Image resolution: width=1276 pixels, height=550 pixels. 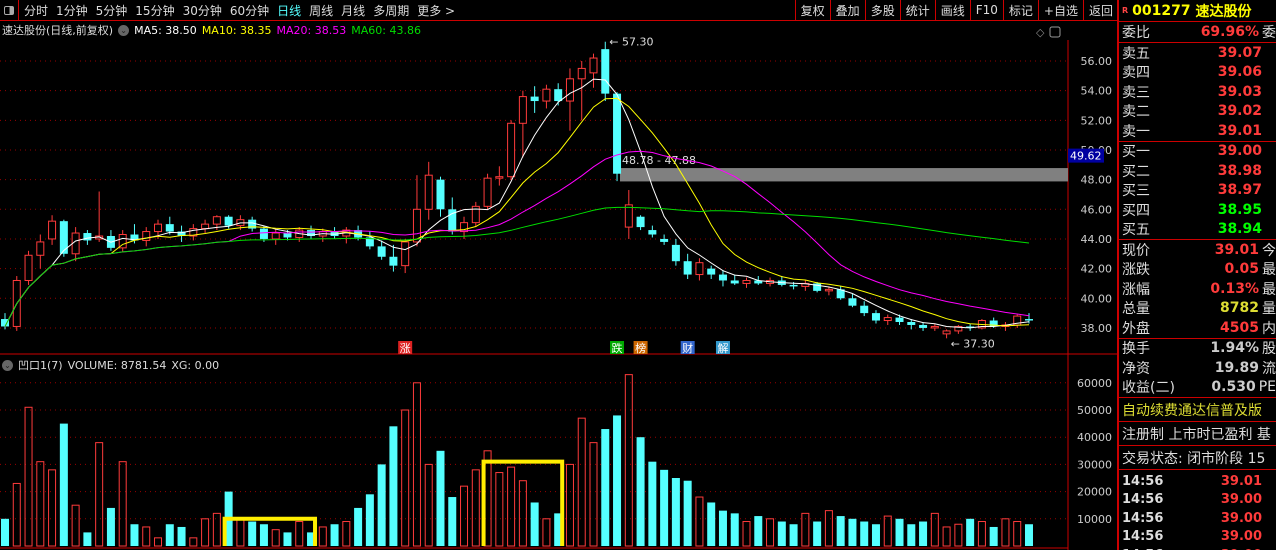 What do you see at coordinates (1239, 52) in the screenshot?
I see `row-value: 39.07` at bounding box center [1239, 52].